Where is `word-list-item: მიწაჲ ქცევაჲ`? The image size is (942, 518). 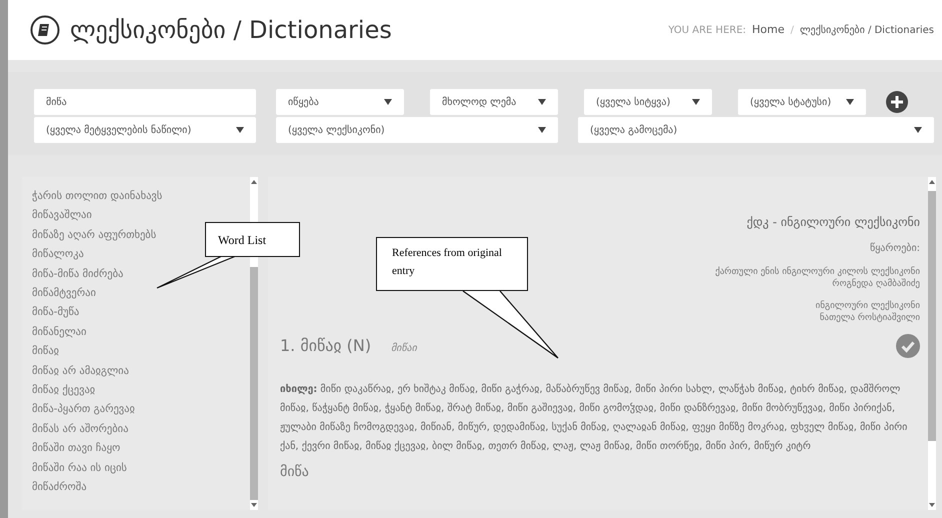 word-list-item: მიწაჲ ქცევაჲ is located at coordinates (64, 390).